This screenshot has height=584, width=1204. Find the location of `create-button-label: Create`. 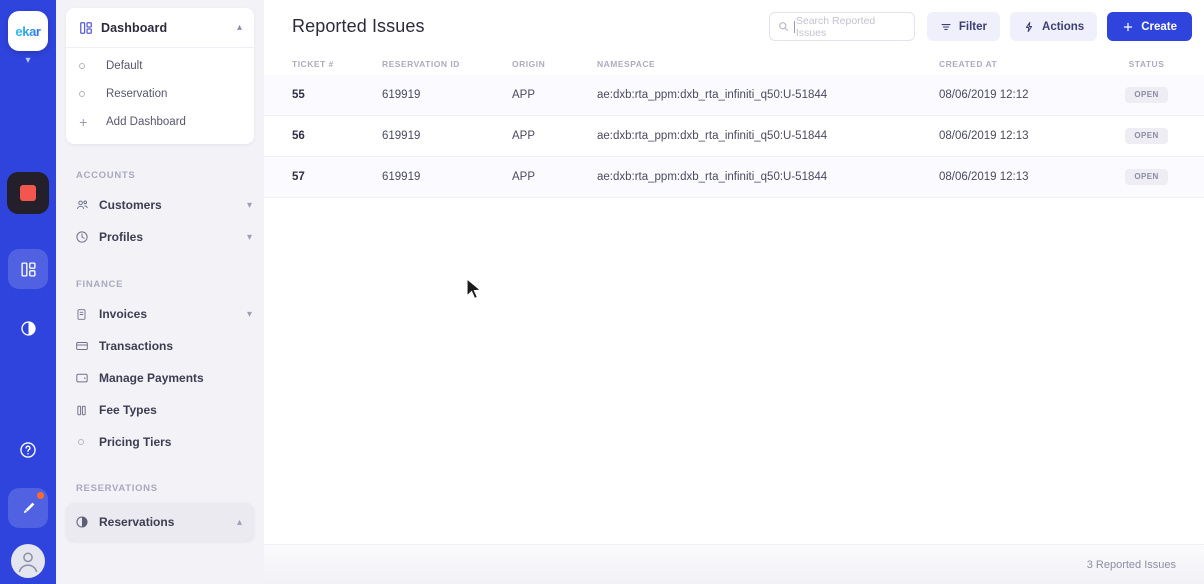

create-button-label: Create is located at coordinates (1159, 26).